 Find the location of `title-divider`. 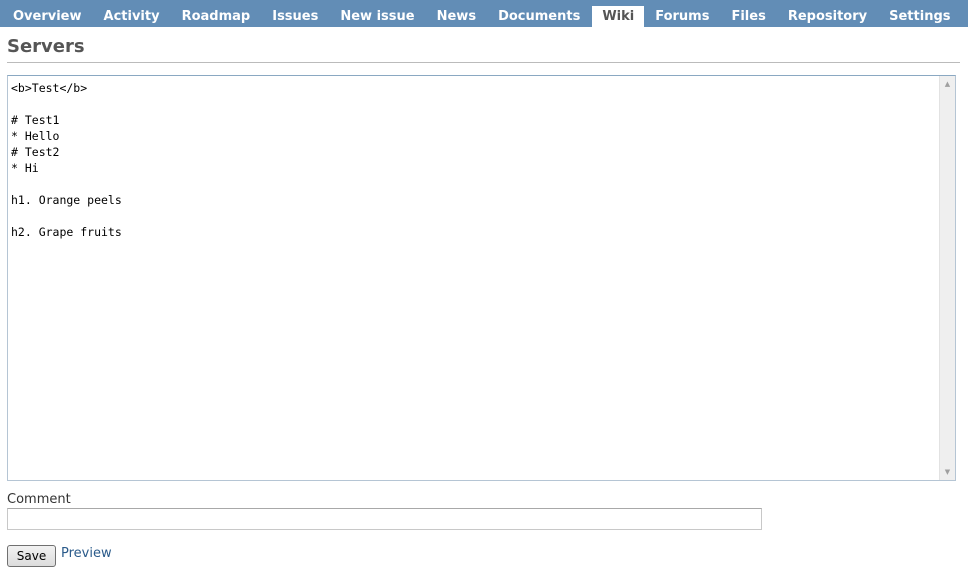

title-divider is located at coordinates (483, 62).